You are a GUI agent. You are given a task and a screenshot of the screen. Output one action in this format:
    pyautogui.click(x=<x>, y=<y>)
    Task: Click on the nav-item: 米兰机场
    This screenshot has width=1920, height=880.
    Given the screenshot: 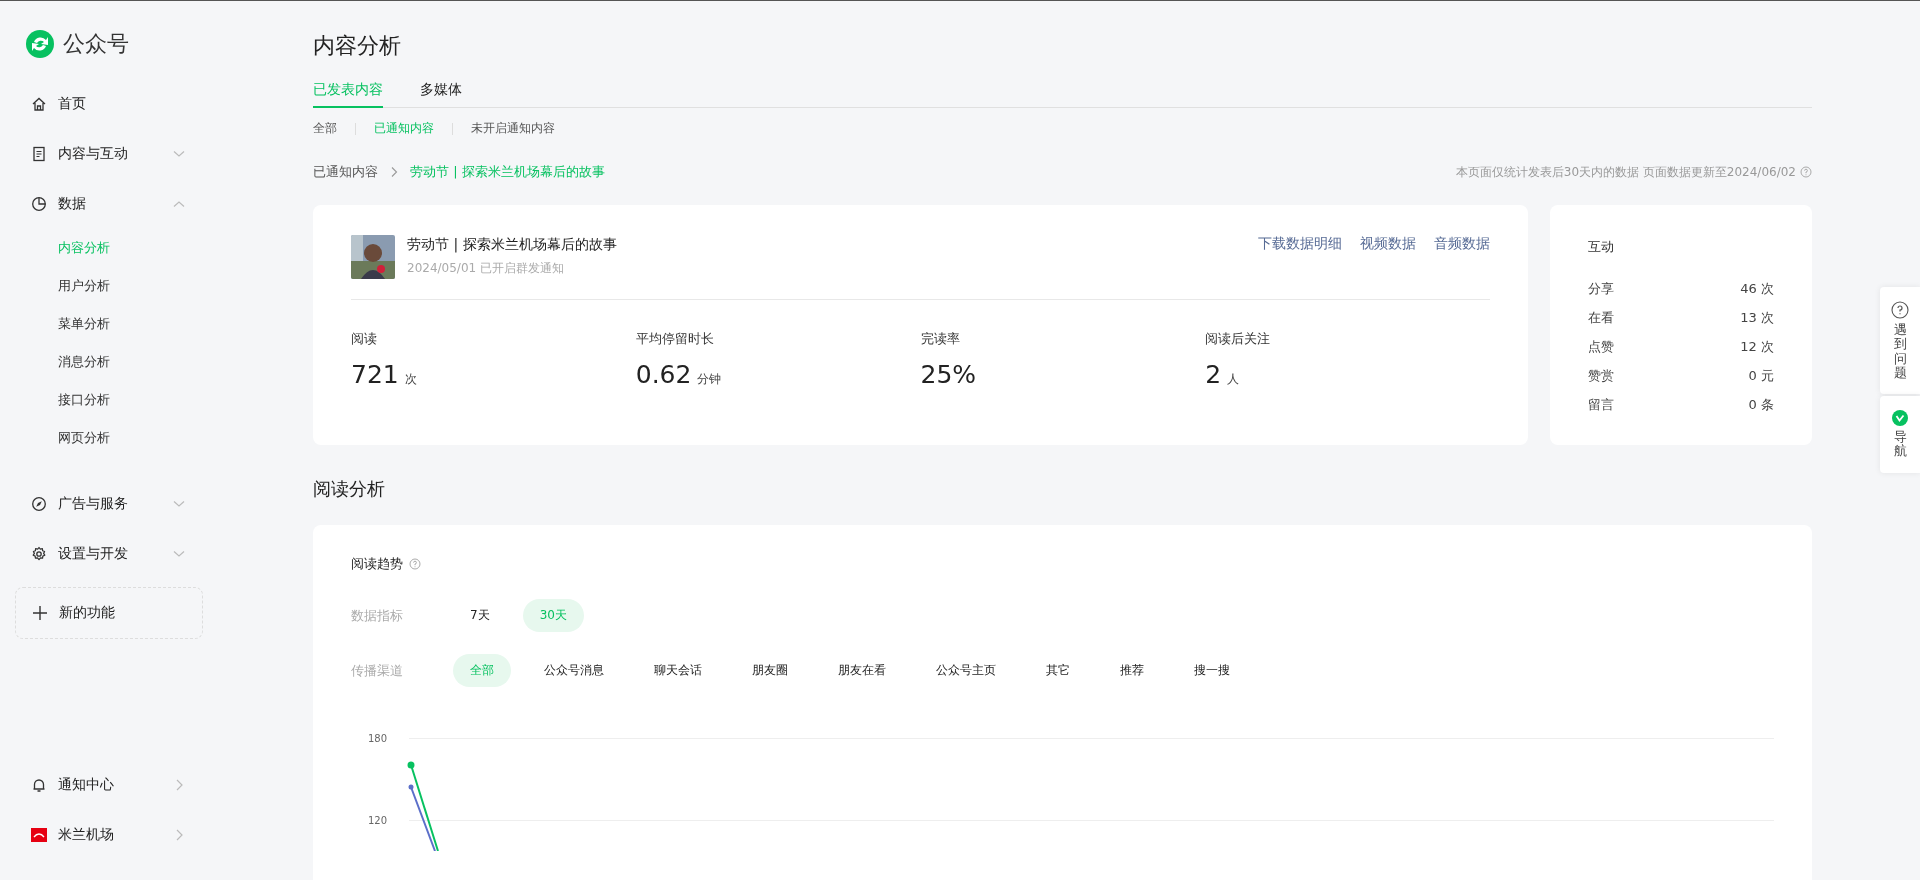 What is the action you would take?
    pyautogui.click(x=105, y=835)
    